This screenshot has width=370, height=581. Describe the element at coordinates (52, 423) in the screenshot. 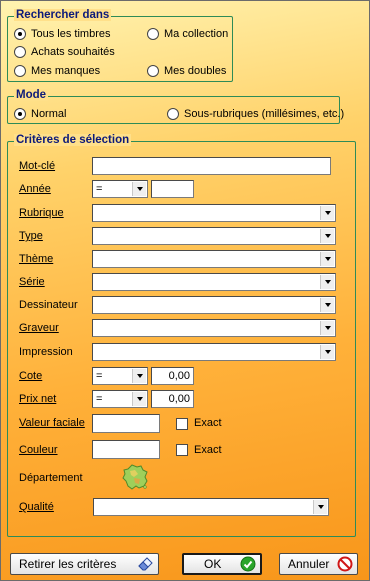

I see `valeur-faciale-label: Valeur faciale` at that location.